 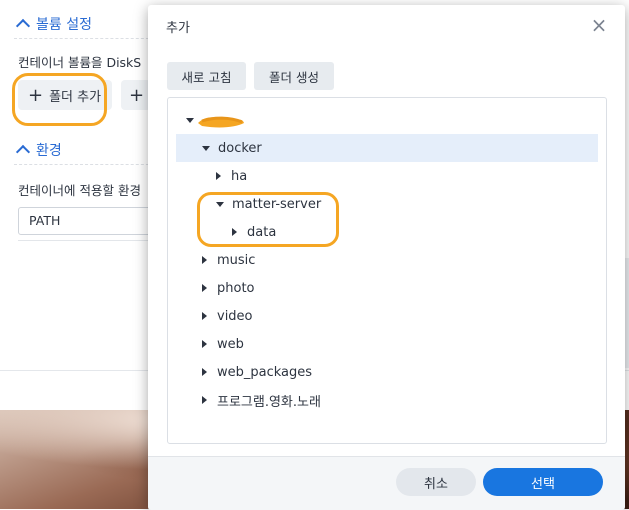 I want to click on tree-node-programs: 프로그램.영화.노래, so click(x=261, y=400).